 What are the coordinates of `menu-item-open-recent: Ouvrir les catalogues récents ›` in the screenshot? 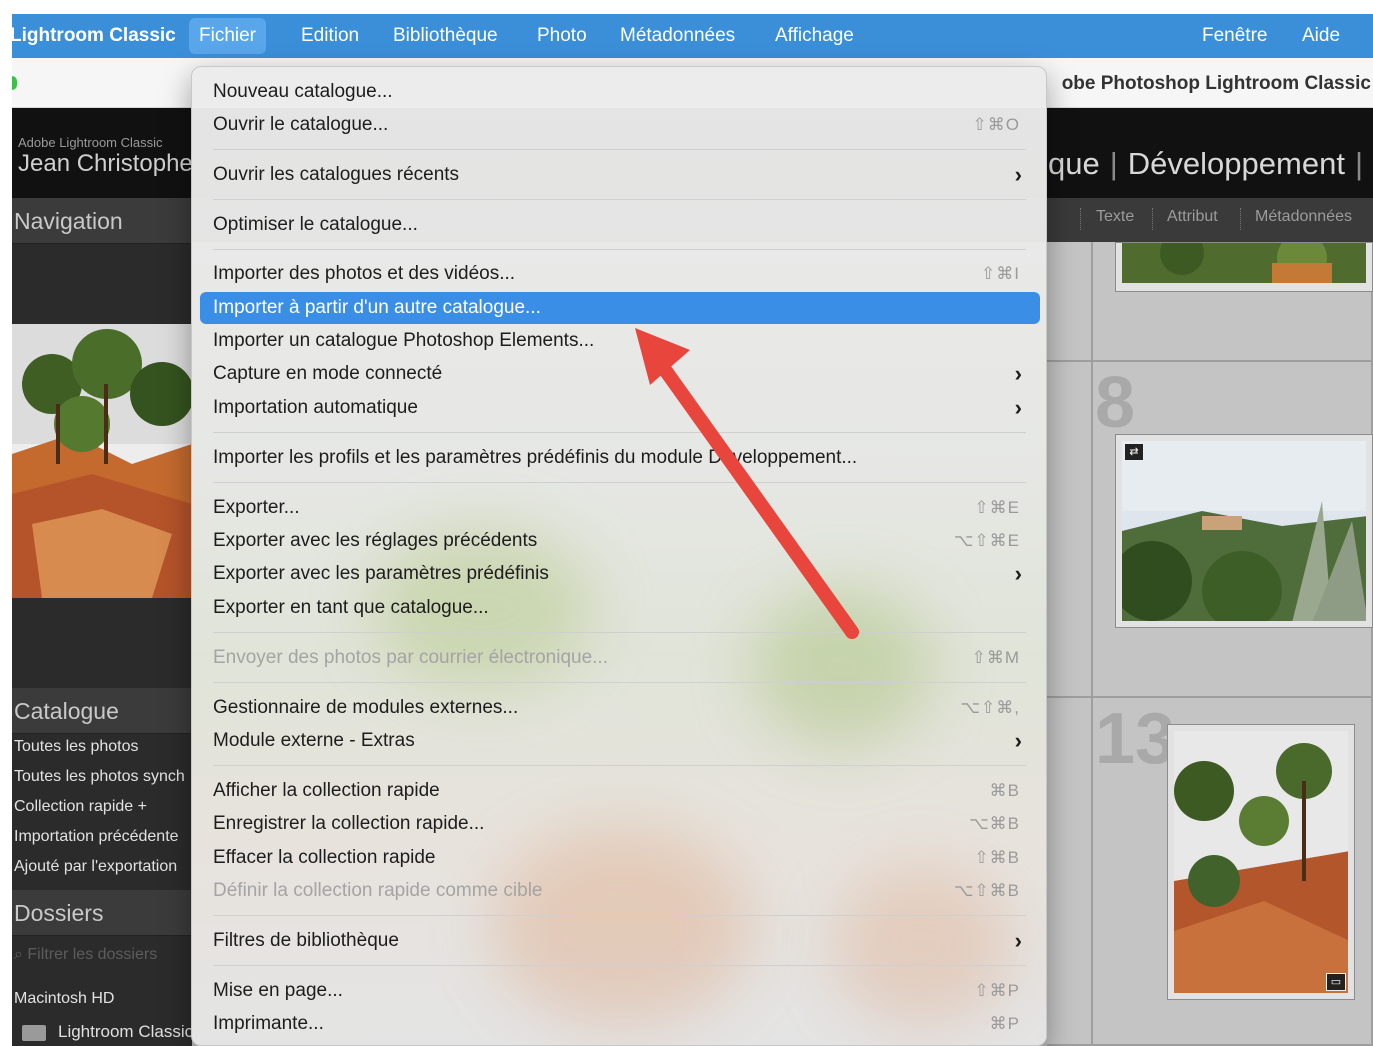 It's located at (620, 175).